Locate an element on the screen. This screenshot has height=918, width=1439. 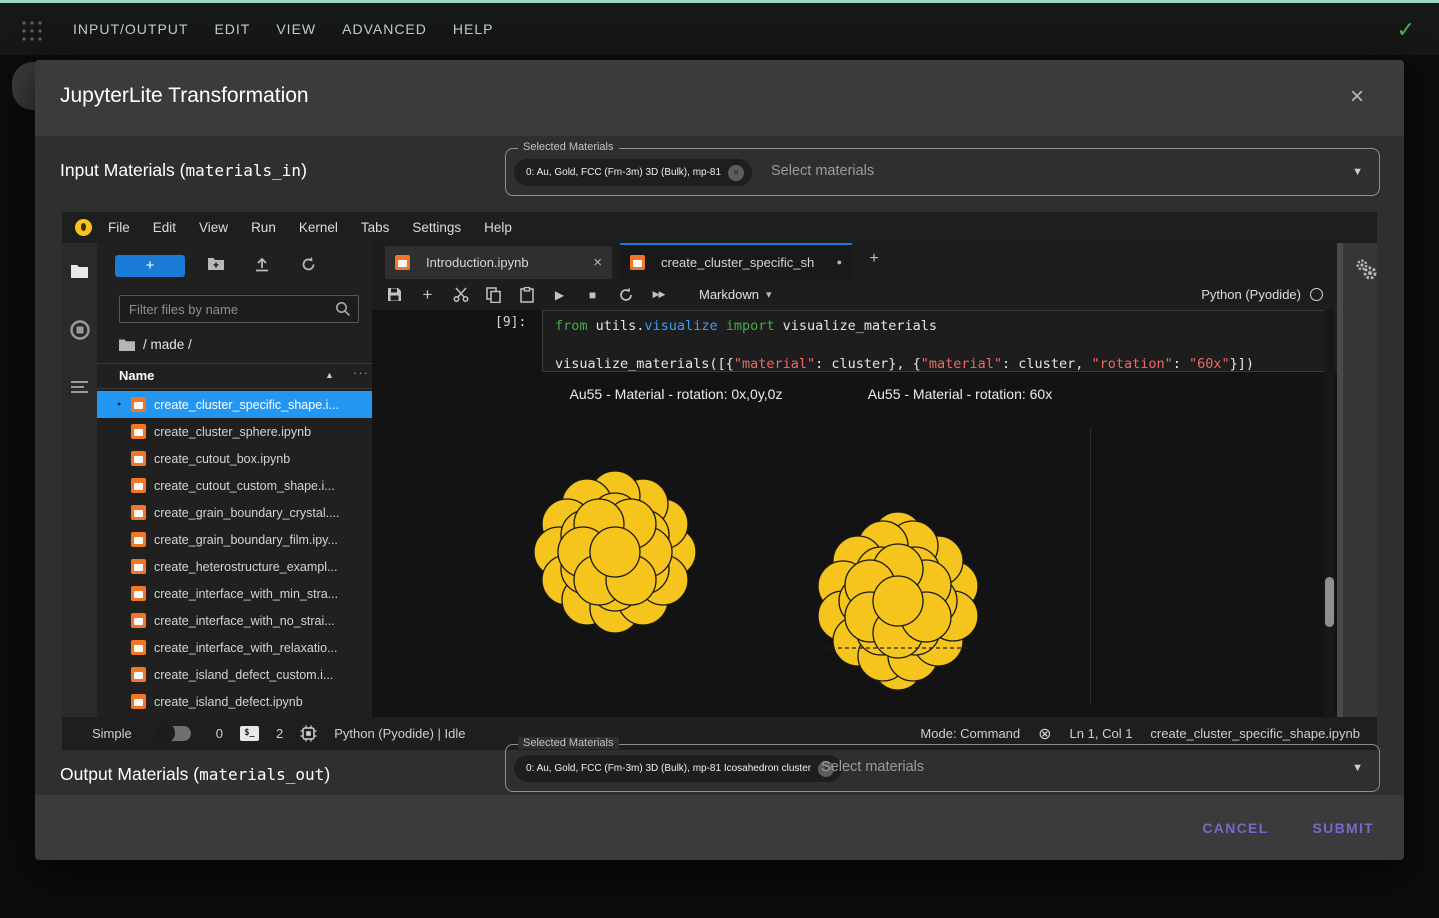
file-row: ●create_island_defect.ipynb is located at coordinates (234, 701).